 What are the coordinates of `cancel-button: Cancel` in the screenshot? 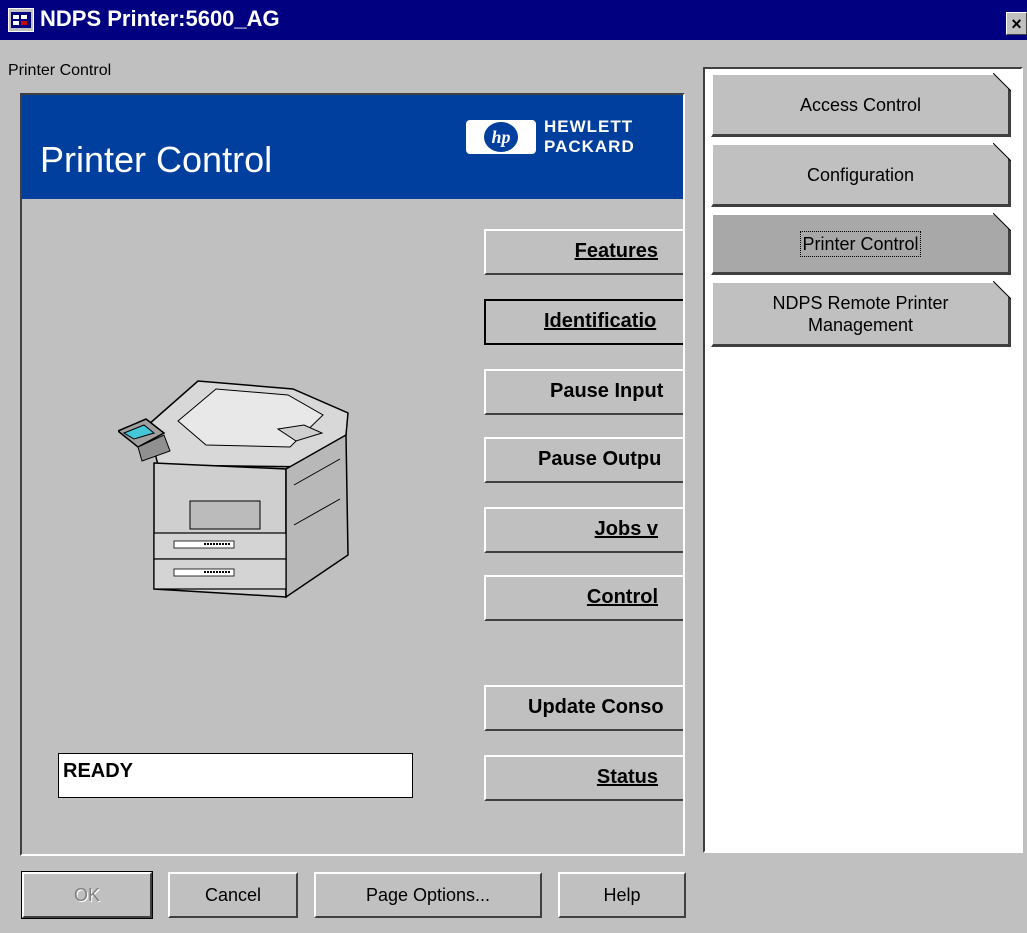 It's located at (233, 895).